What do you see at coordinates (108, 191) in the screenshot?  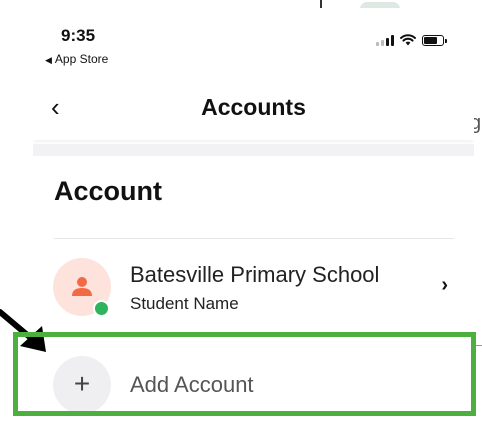 I see `section-title: Account` at bounding box center [108, 191].